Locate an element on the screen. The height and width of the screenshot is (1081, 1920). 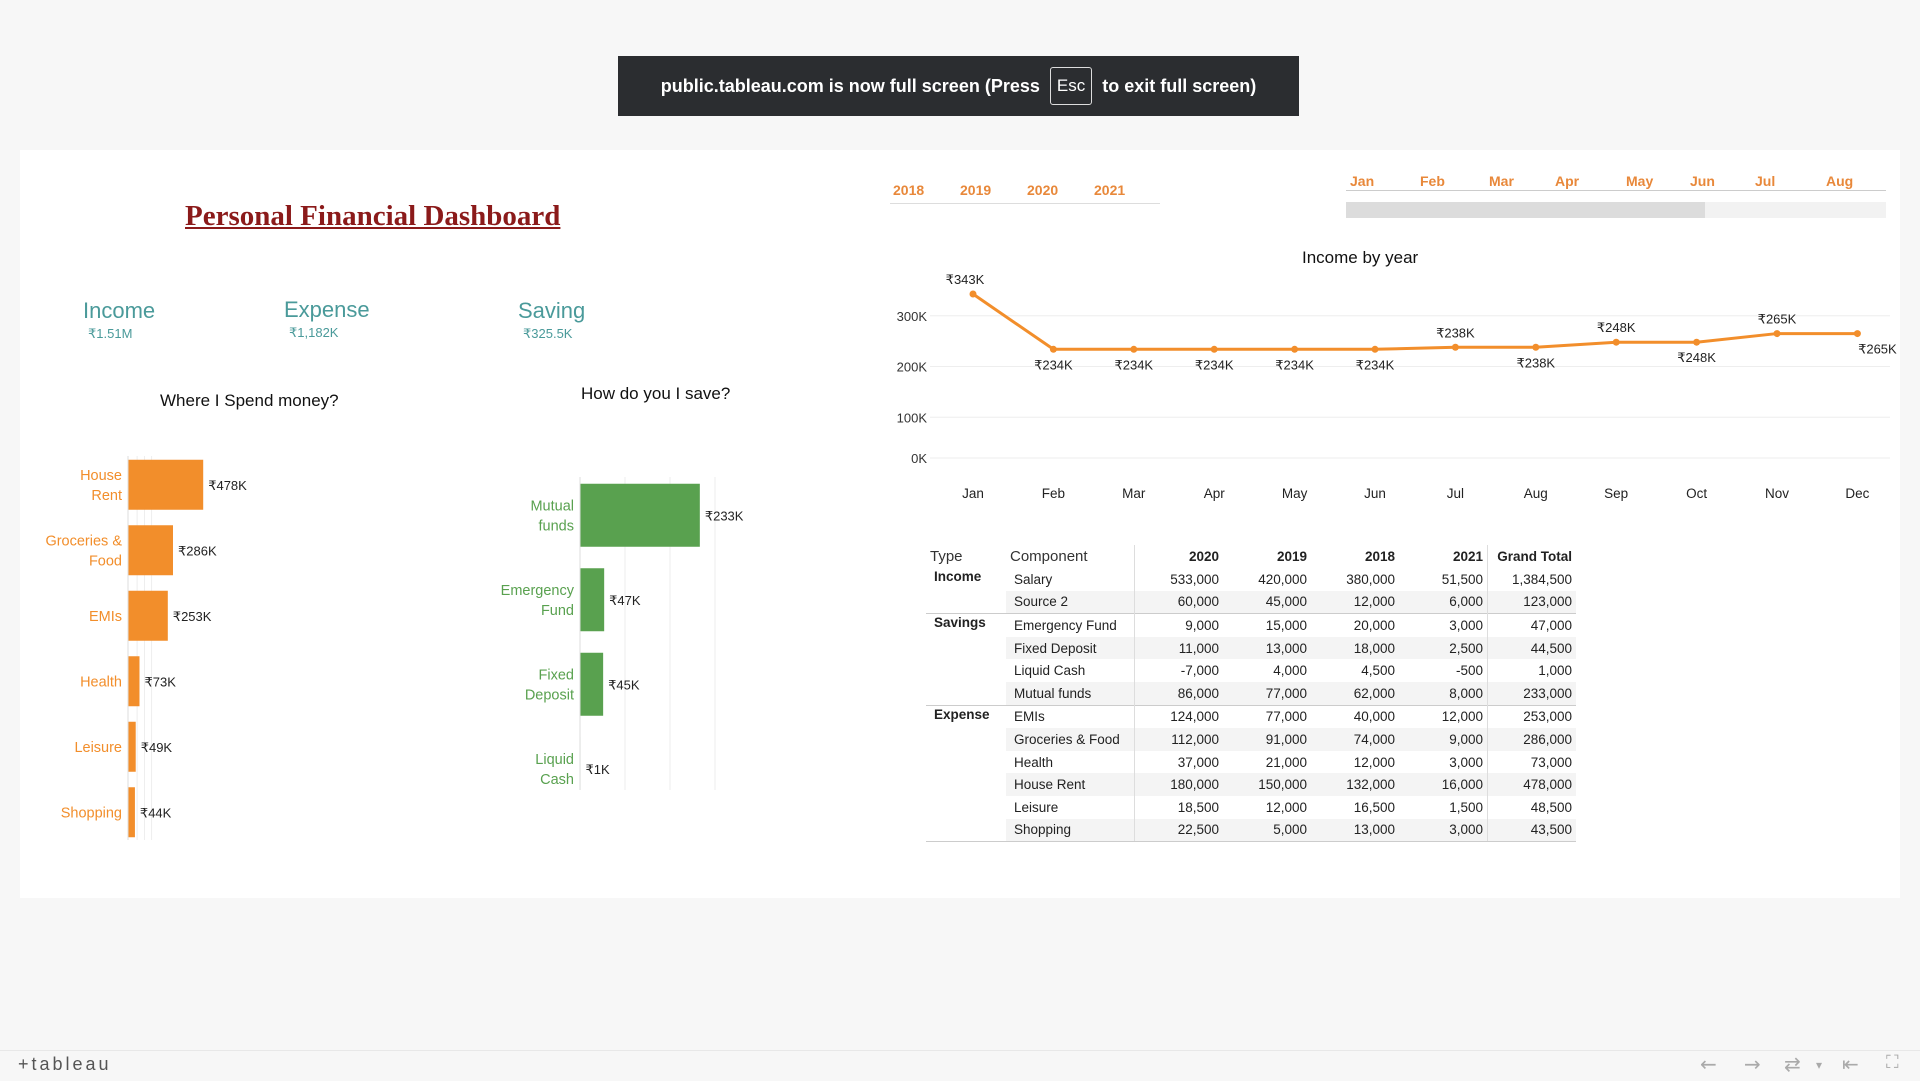
row-value: 420,000 is located at coordinates (1282, 579).